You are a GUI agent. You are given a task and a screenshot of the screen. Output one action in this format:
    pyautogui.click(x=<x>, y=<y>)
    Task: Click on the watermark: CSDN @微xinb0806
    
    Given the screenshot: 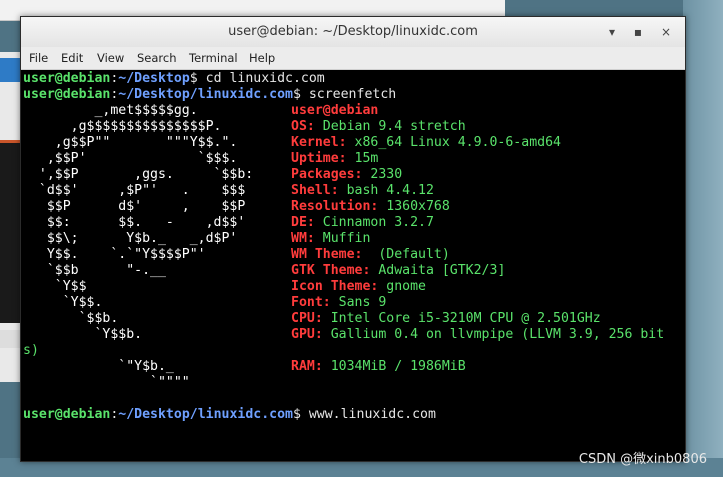 What is the action you would take?
    pyautogui.click(x=642, y=459)
    